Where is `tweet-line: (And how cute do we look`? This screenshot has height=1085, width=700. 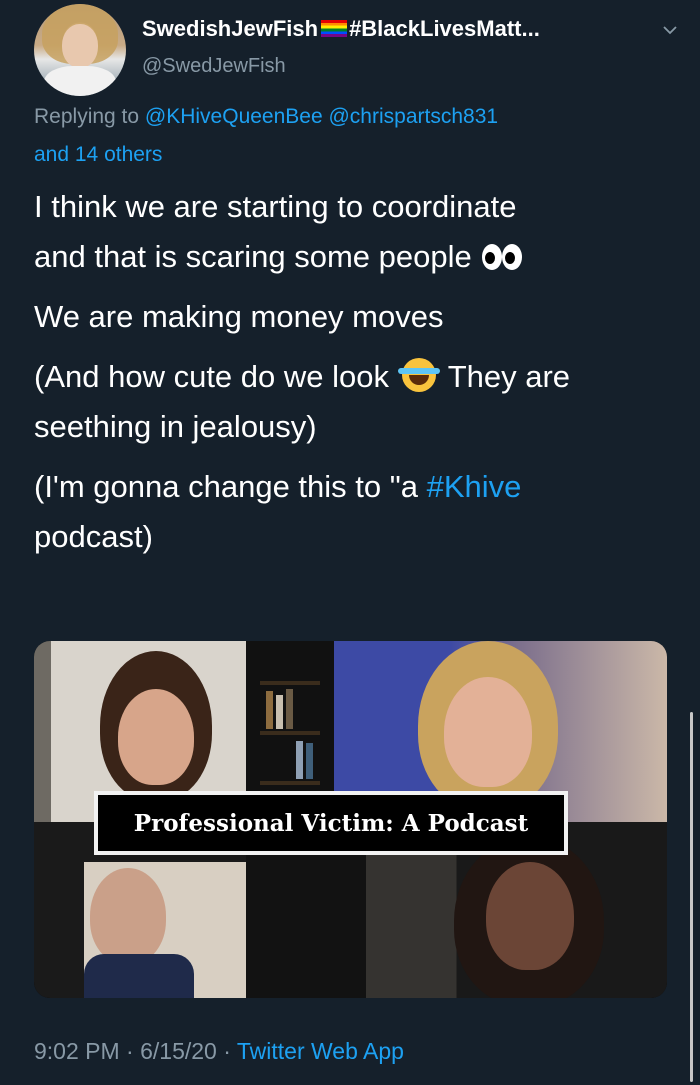 tweet-line: (And how cute do we look is located at coordinates (211, 376).